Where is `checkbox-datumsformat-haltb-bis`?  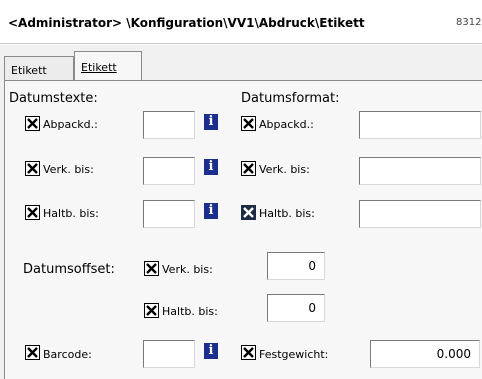
checkbox-datumsformat-haltb-bis is located at coordinates (248, 212).